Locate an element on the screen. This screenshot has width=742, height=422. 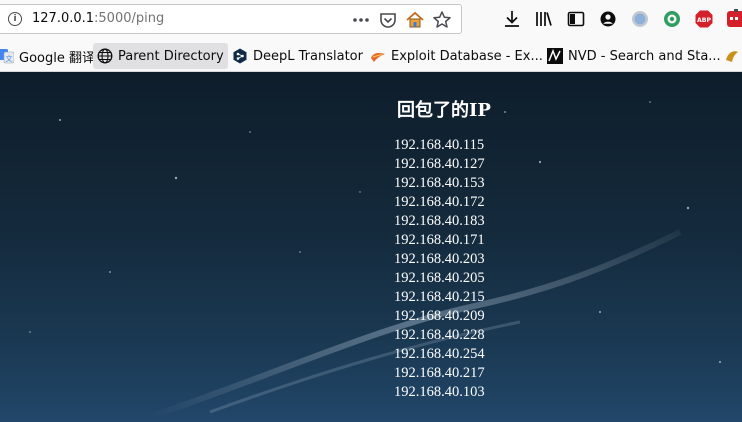
bookmark-label: Parent Directory is located at coordinates (171, 56).